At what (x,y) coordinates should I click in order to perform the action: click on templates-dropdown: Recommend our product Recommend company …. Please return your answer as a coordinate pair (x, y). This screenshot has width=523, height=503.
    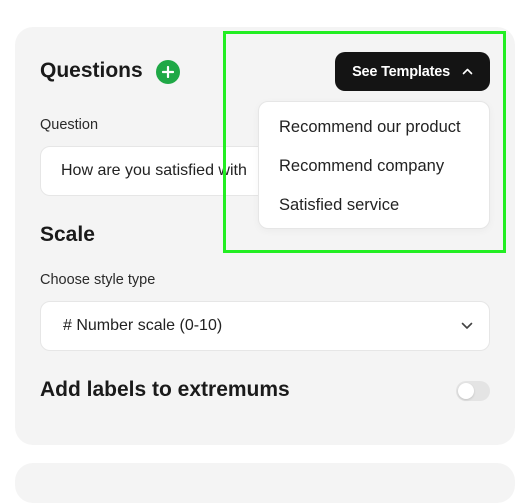
    Looking at the image, I should click on (374, 165).